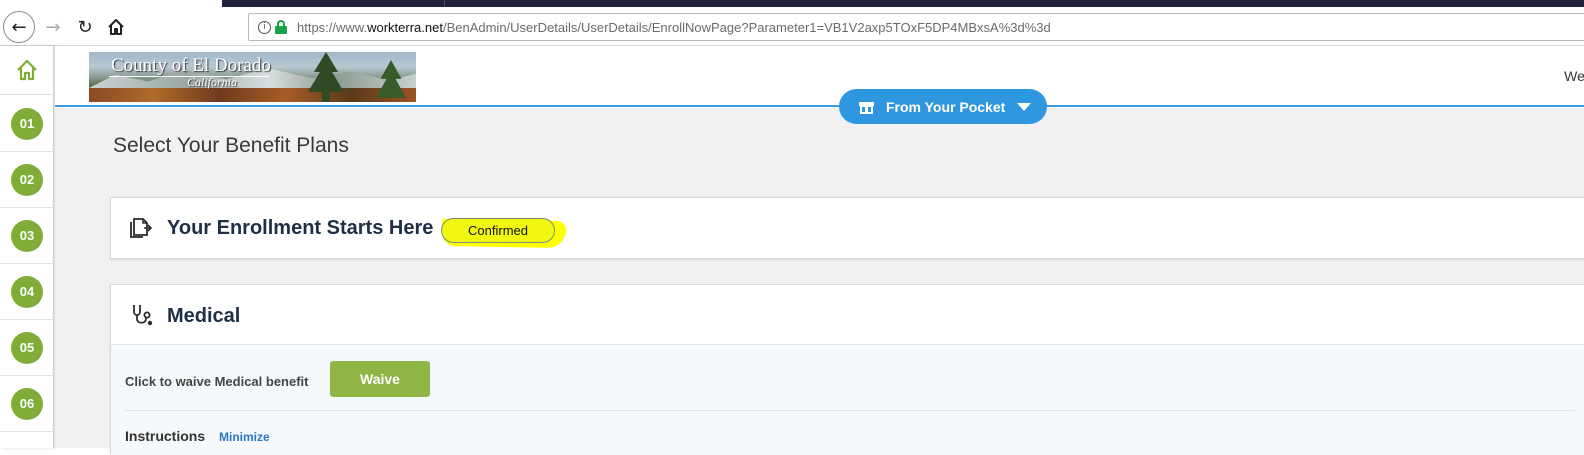 Image resolution: width=1584 pixels, height=455 pixels. I want to click on step-04: 04, so click(27, 292).